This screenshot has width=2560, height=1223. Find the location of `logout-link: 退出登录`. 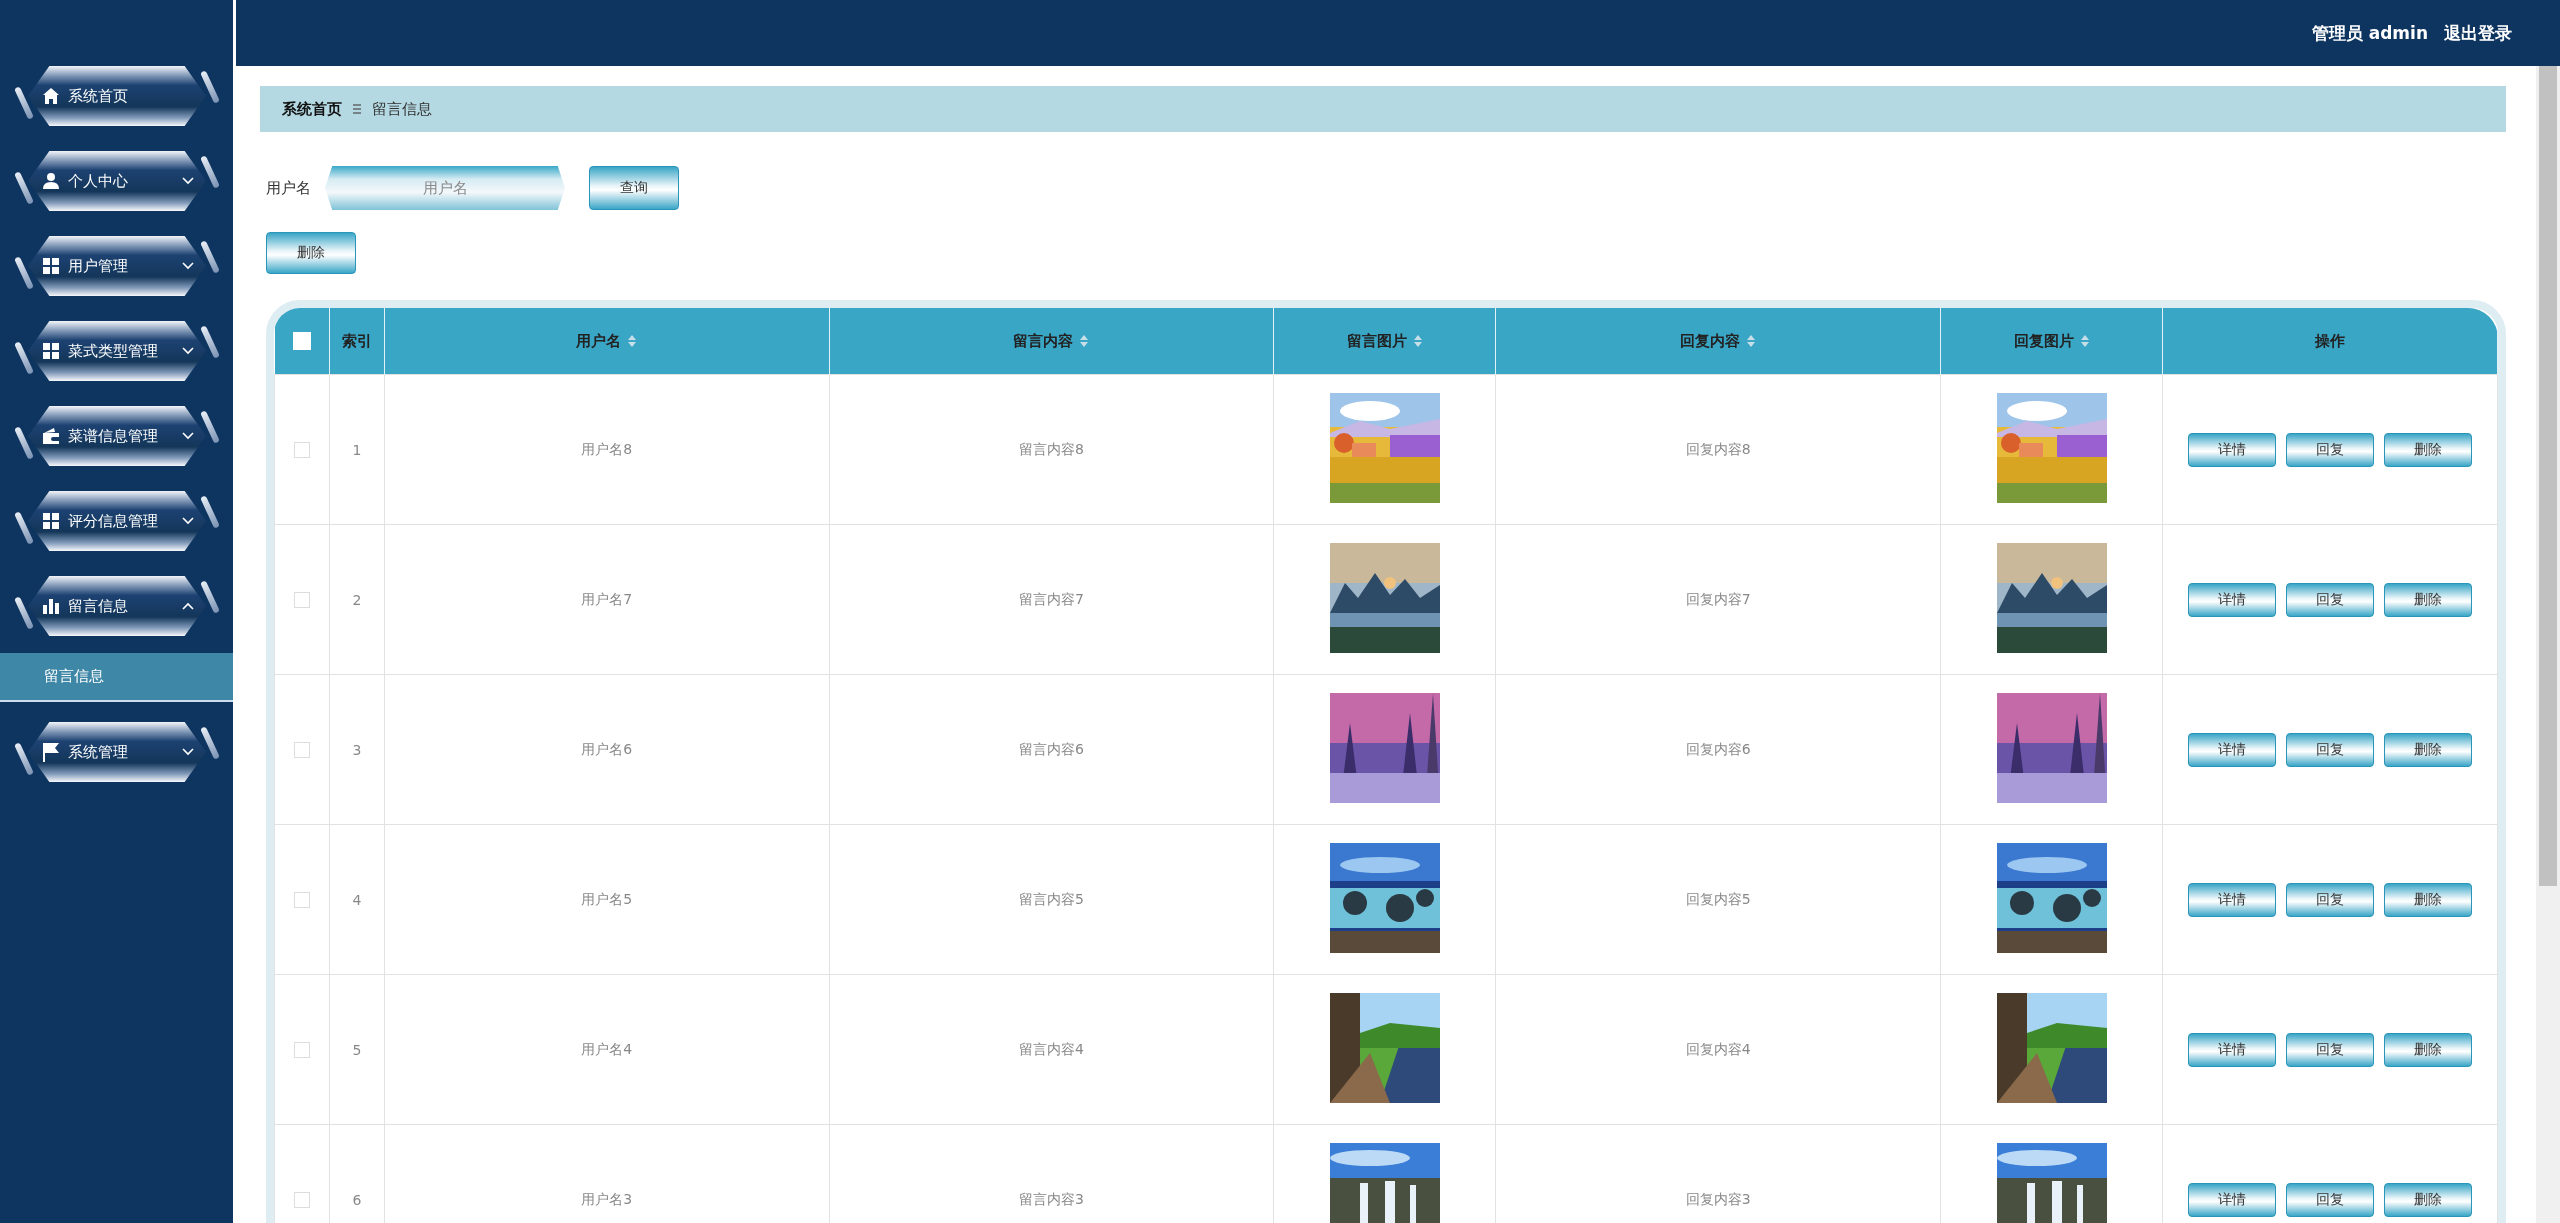

logout-link: 退出登录 is located at coordinates (2478, 33).